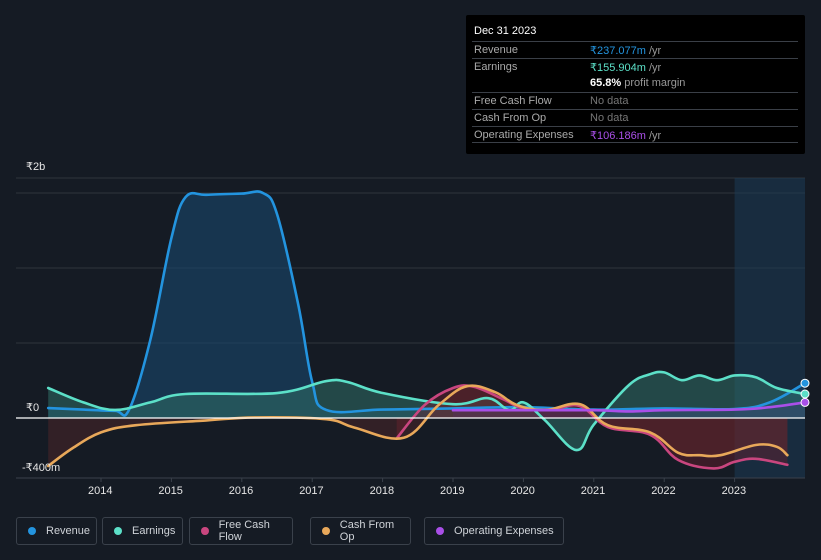 Image resolution: width=821 pixels, height=560 pixels. I want to click on tooltip-value-number: ₹155.904m, so click(618, 68).